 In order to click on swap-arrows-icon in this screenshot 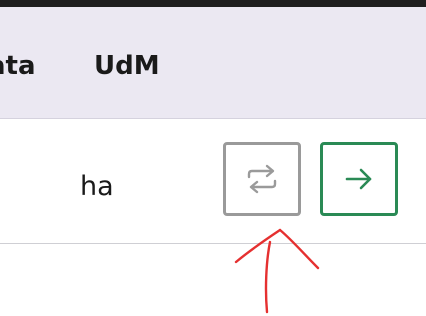, I will do `click(262, 179)`.